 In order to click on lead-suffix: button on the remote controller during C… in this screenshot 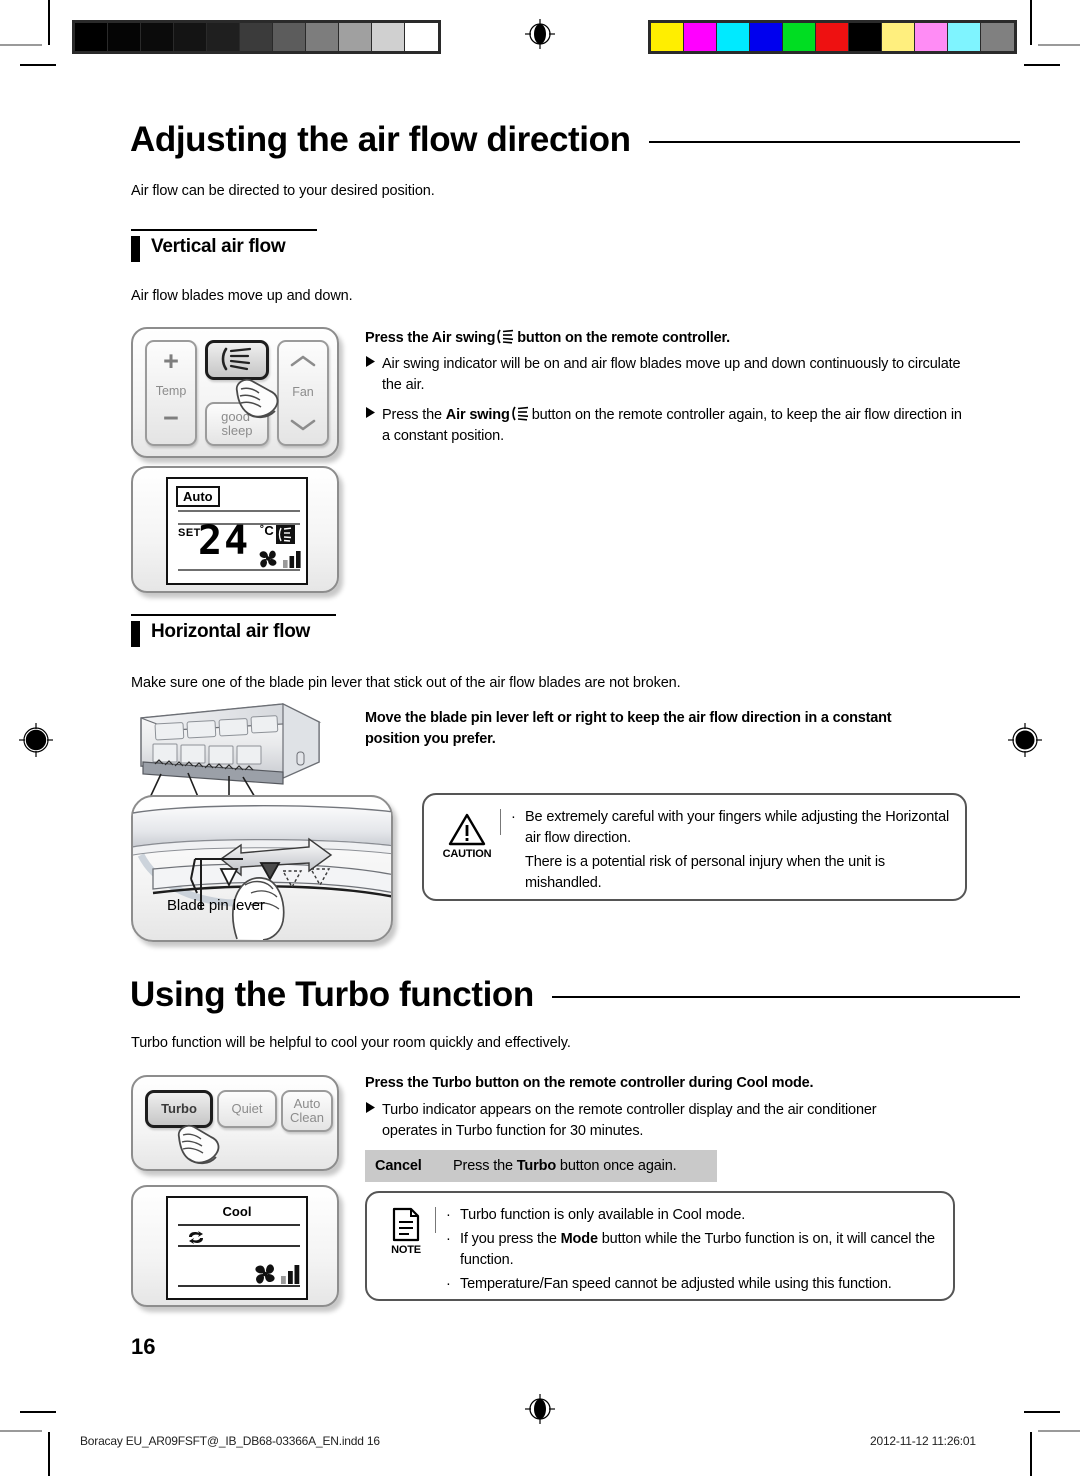, I will do `click(642, 1083)`.